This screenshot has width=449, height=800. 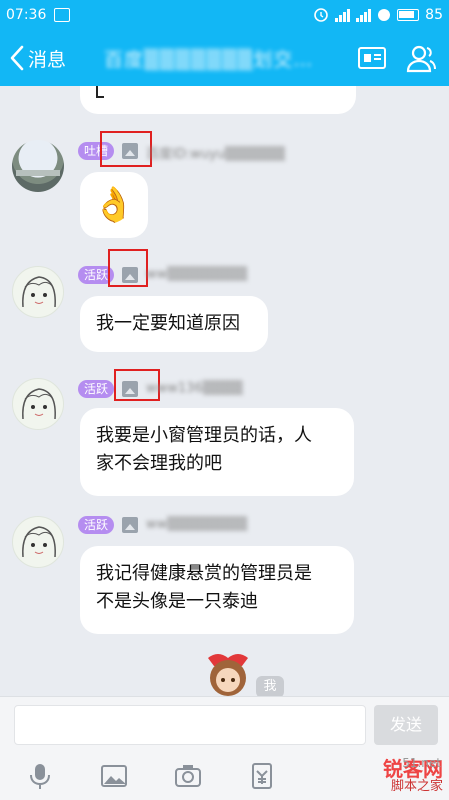 I want to click on message-bubble: 👌, so click(x=114, y=205).